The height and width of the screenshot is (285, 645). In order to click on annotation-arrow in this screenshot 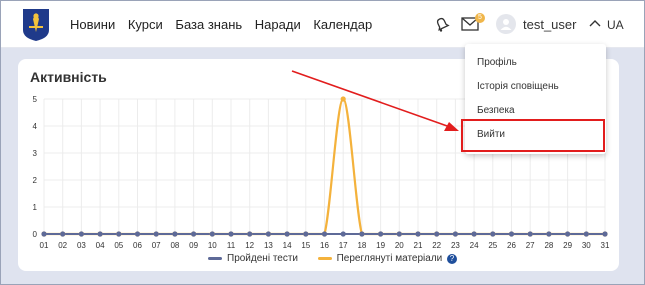, I will do `click(375, 100)`.